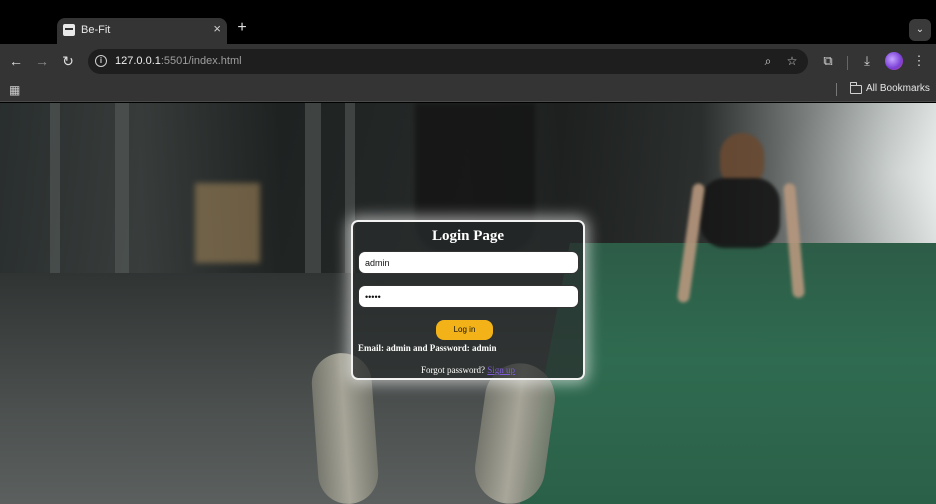 The width and height of the screenshot is (936, 504). Describe the element at coordinates (15, 90) in the screenshot. I see `apps-icon: ▦` at that location.